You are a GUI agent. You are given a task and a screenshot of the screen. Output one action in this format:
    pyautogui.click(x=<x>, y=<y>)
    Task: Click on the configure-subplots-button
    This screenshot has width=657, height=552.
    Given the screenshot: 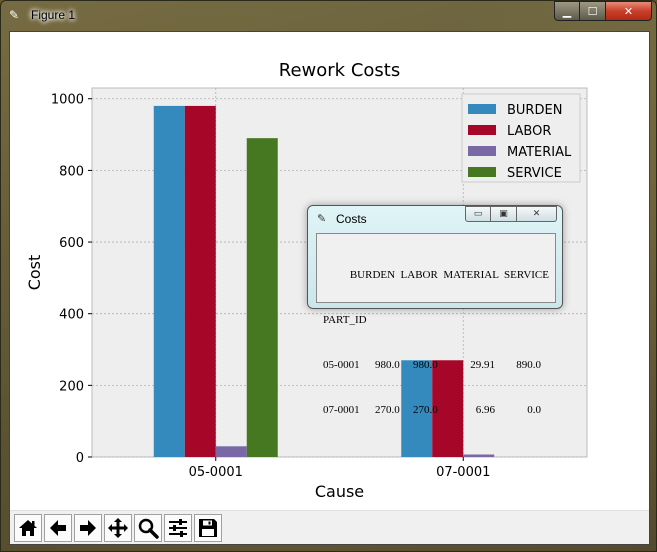 What is the action you would take?
    pyautogui.click(x=178, y=527)
    